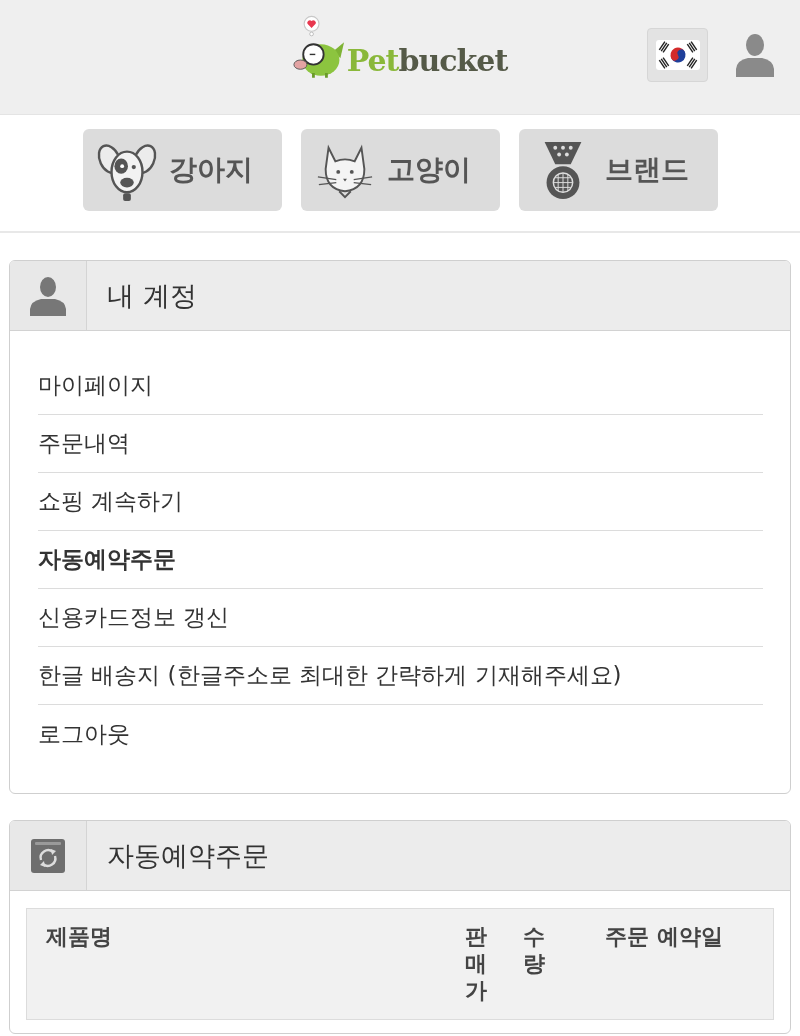 This screenshot has height=1036, width=800. I want to click on panel-title: 자동예약주문, so click(187, 855).